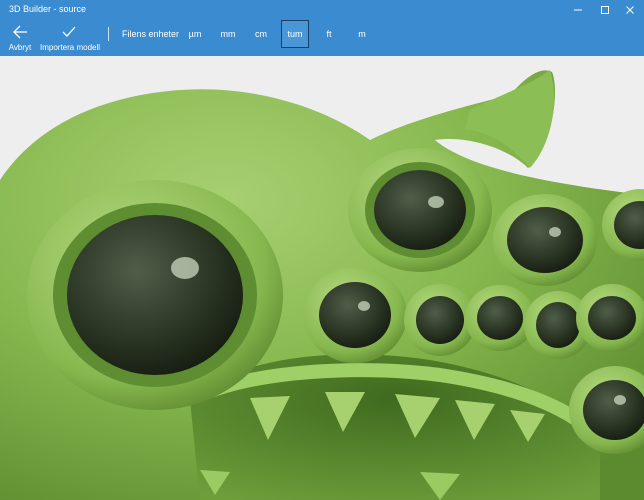 The width and height of the screenshot is (644, 500). I want to click on maximize-button, so click(605, 10).